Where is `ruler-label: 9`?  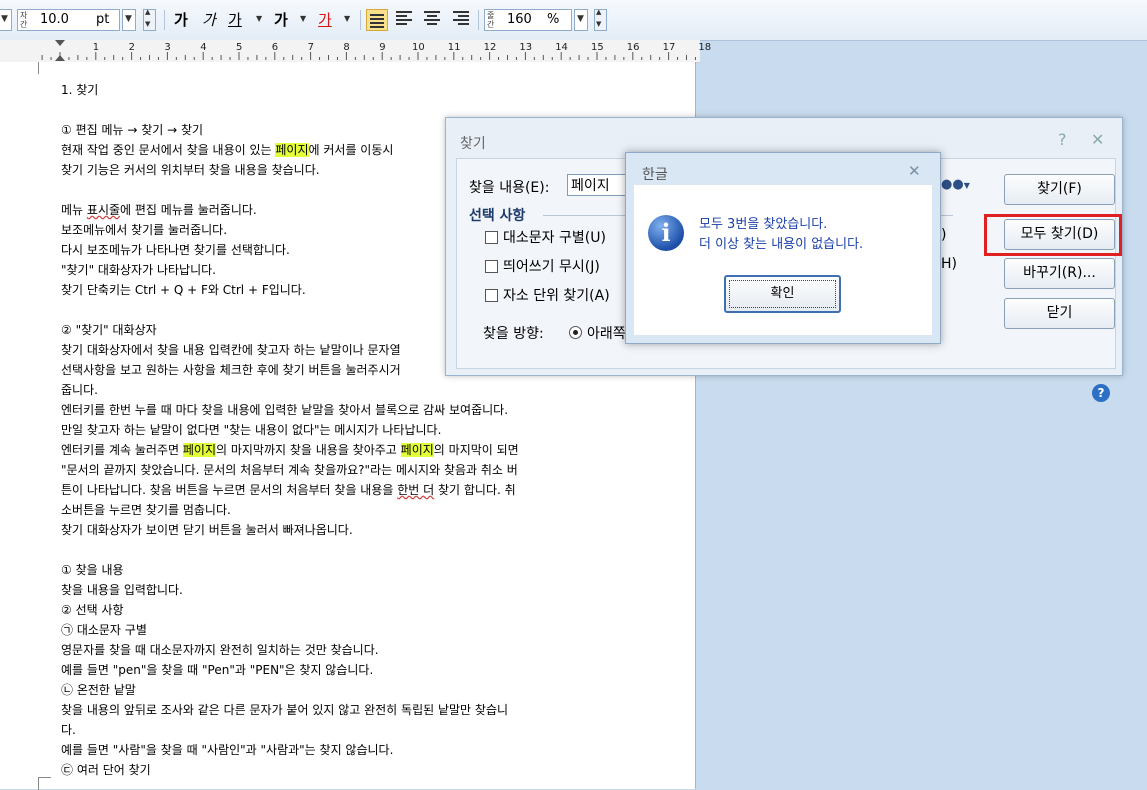 ruler-label: 9 is located at coordinates (382, 47).